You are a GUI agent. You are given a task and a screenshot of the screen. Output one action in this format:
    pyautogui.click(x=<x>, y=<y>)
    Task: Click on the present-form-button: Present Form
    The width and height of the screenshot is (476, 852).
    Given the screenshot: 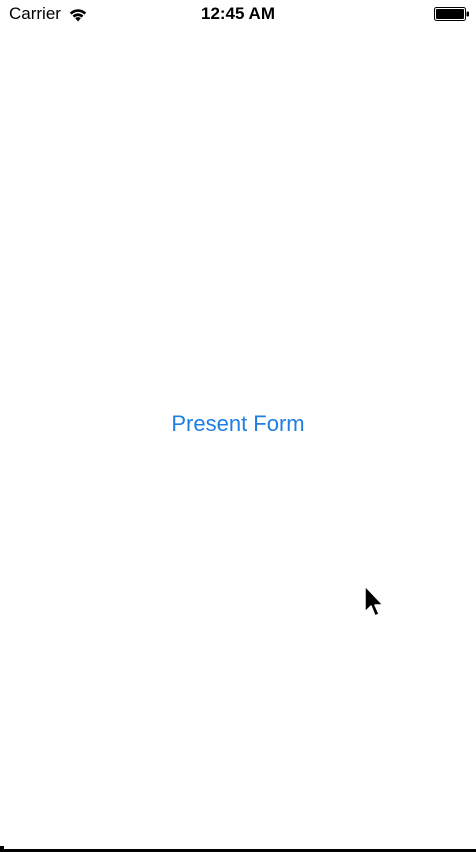 What is the action you would take?
    pyautogui.click(x=238, y=424)
    